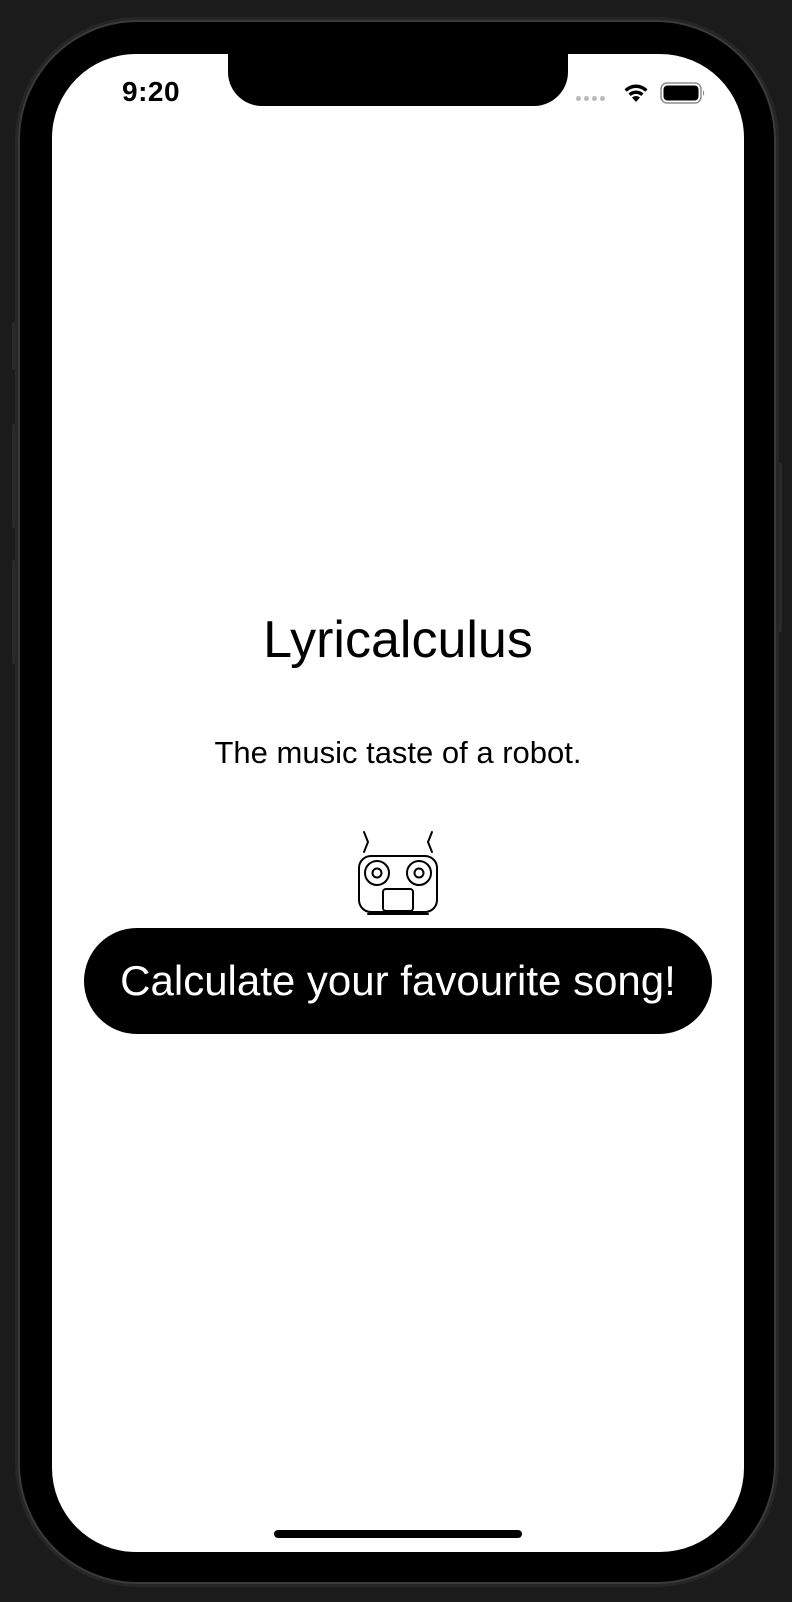  I want to click on battery-icon, so click(682, 93).